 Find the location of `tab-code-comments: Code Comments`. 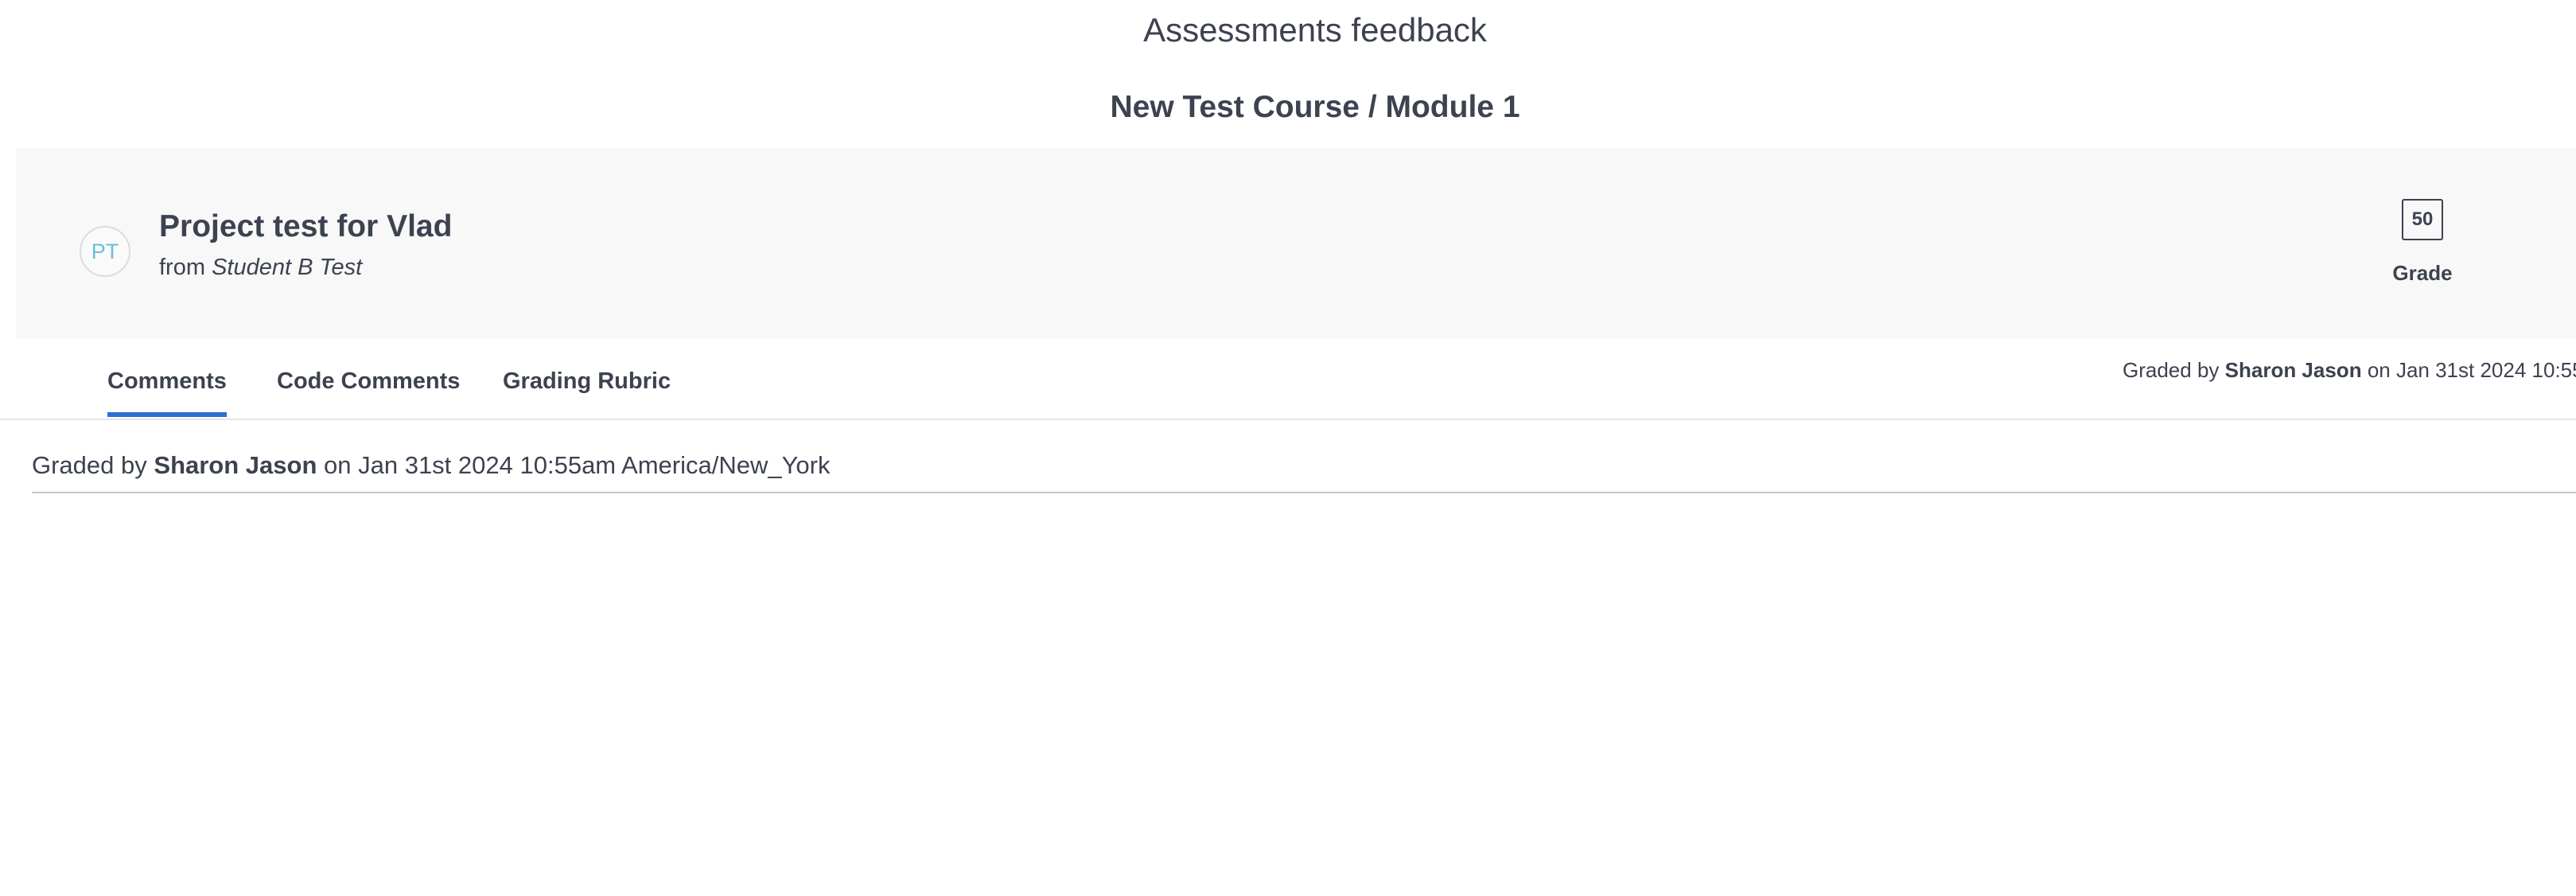

tab-code-comments: Code Comments is located at coordinates (369, 390).